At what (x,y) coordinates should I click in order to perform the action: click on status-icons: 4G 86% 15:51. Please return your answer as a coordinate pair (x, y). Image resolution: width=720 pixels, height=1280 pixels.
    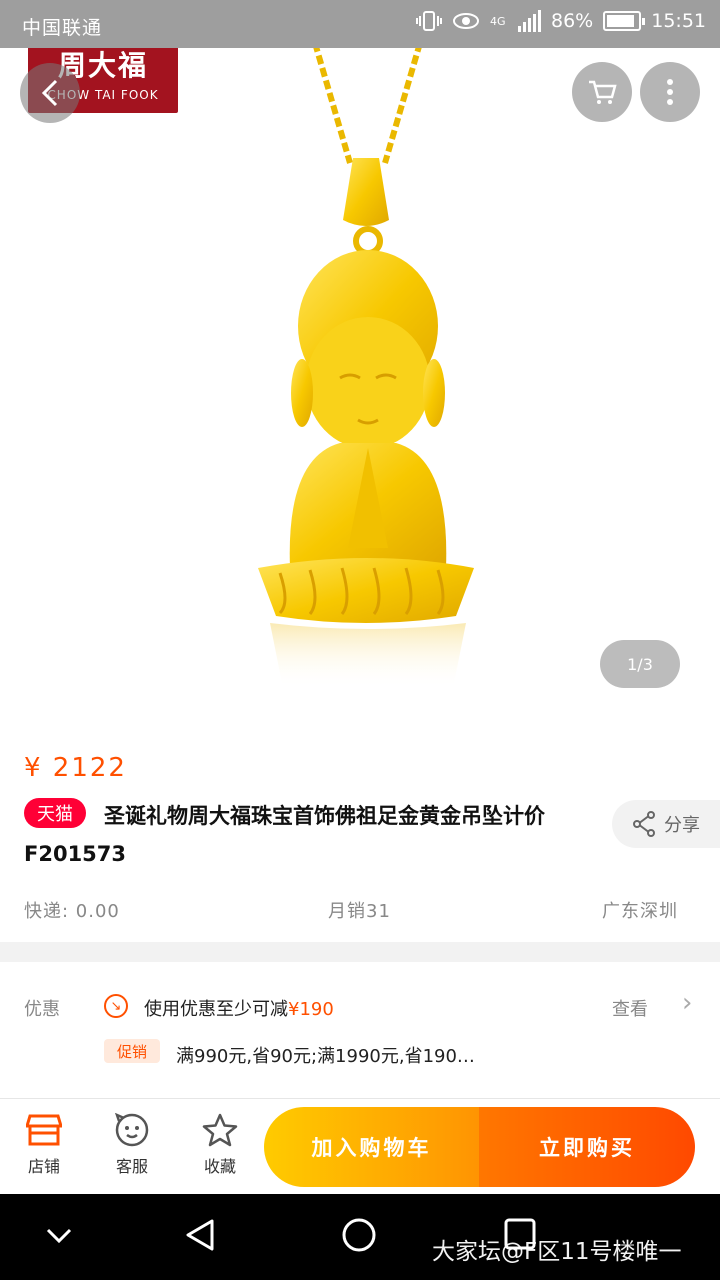
    Looking at the image, I should click on (561, 21).